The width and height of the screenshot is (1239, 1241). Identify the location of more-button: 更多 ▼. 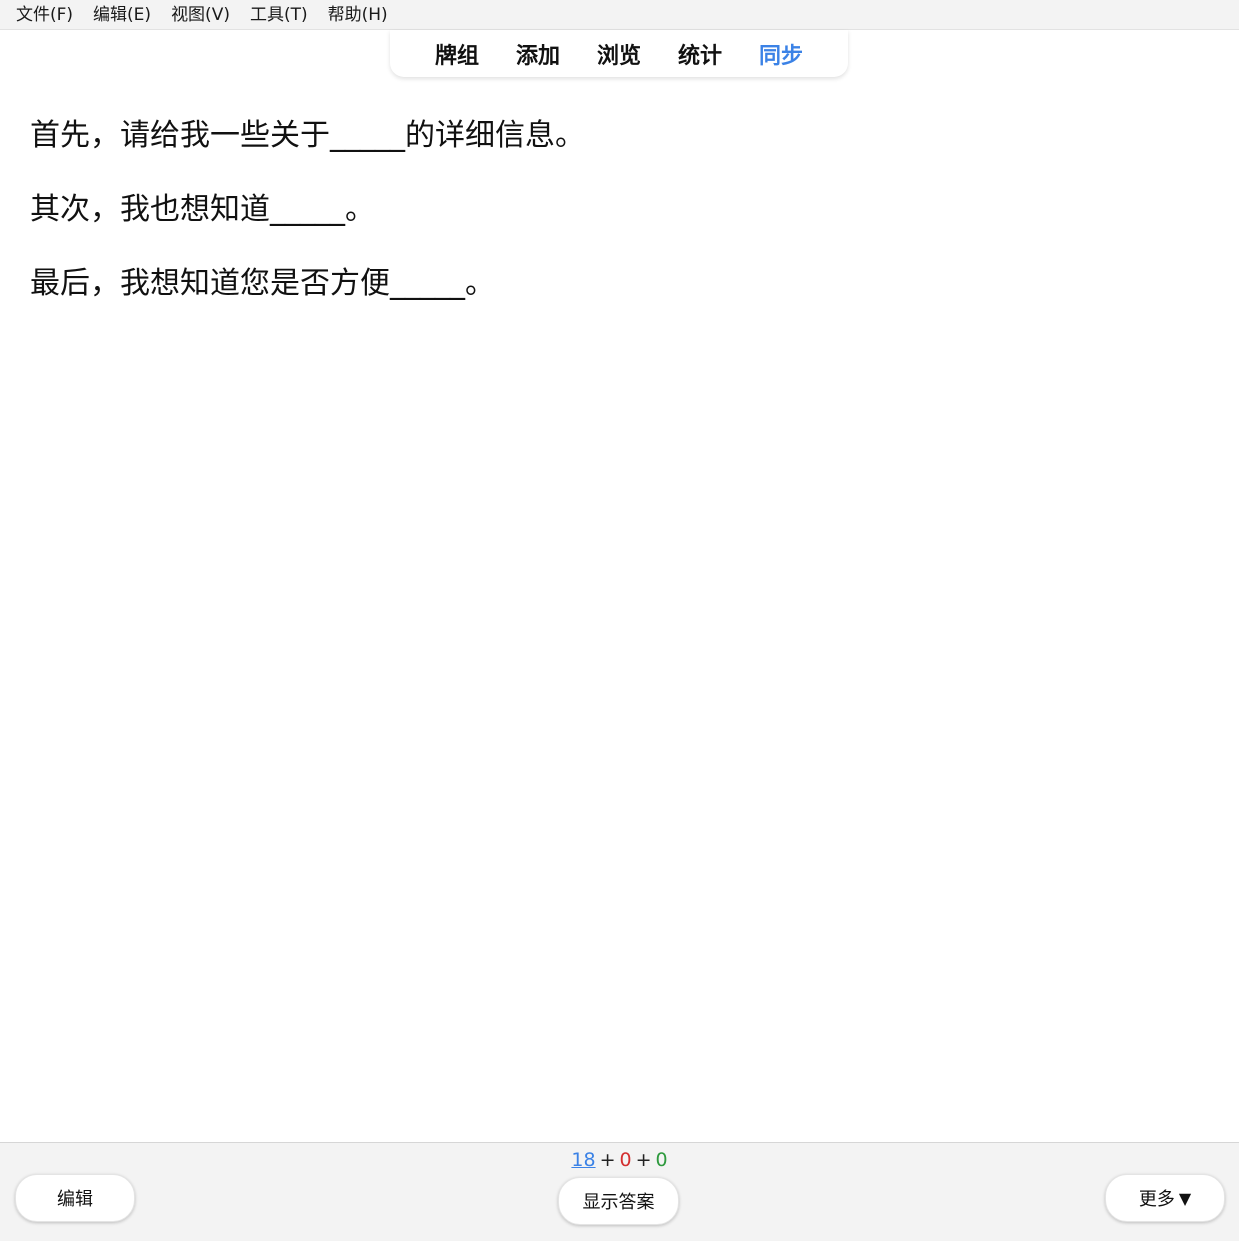
(1165, 1198).